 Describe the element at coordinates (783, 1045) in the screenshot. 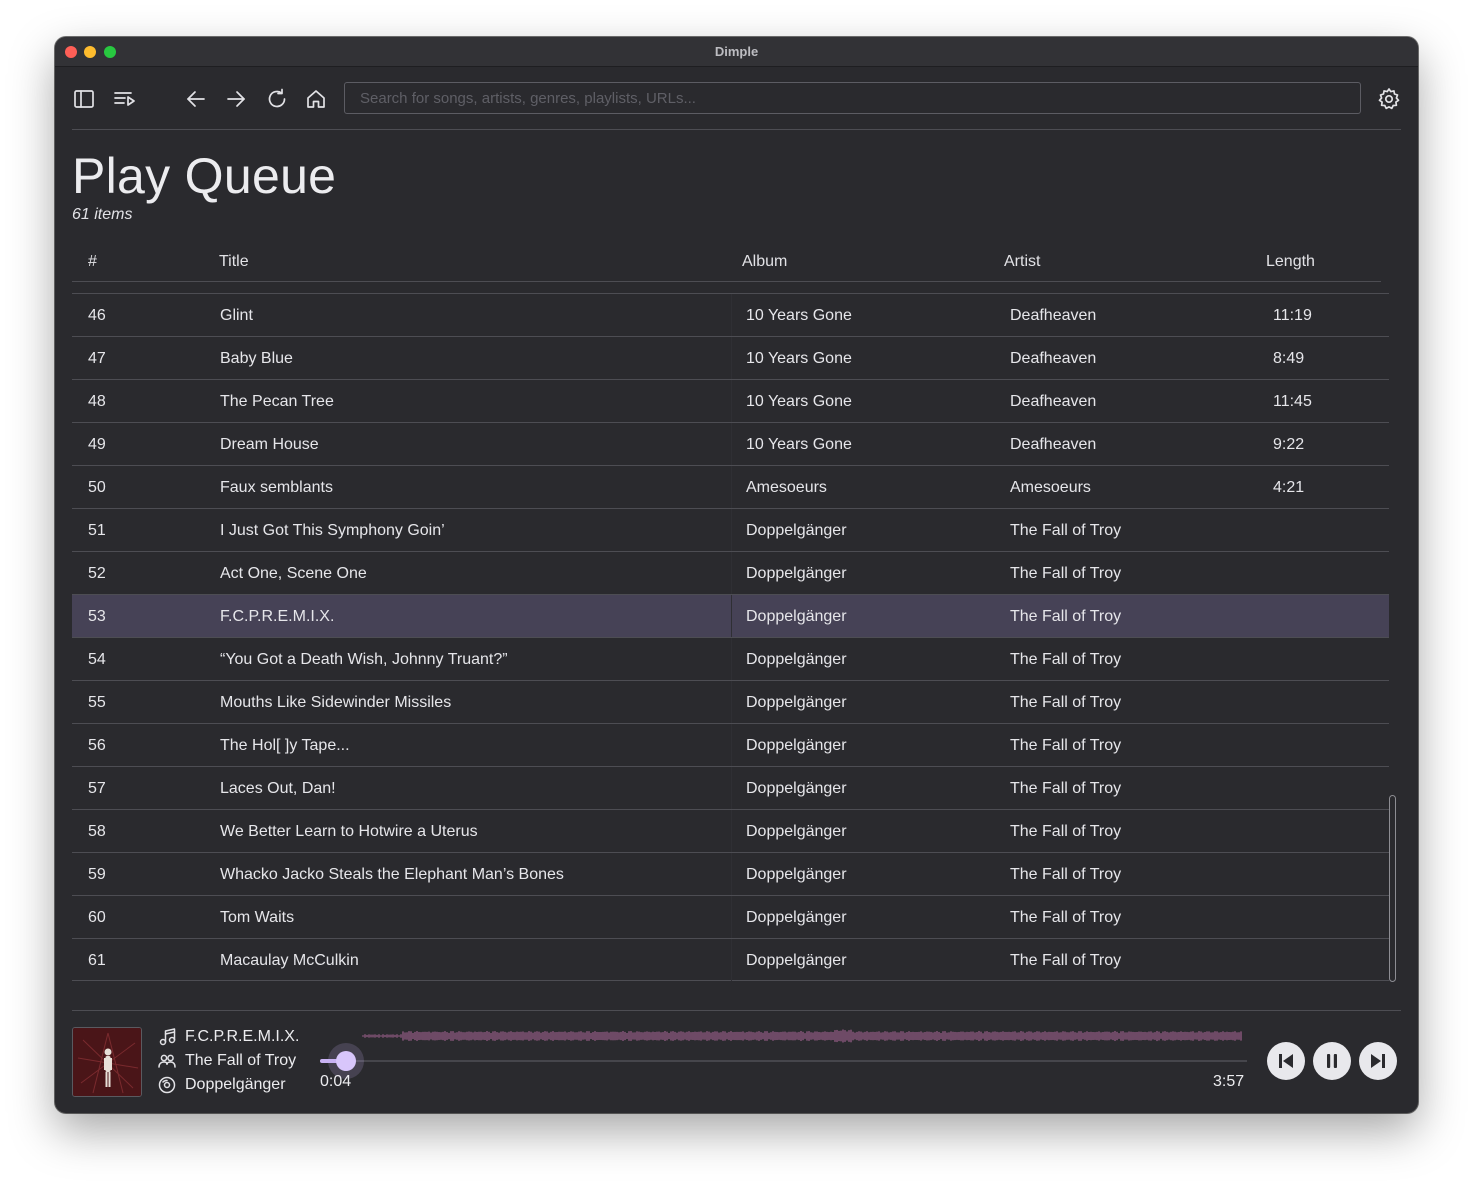

I see `waveform` at that location.